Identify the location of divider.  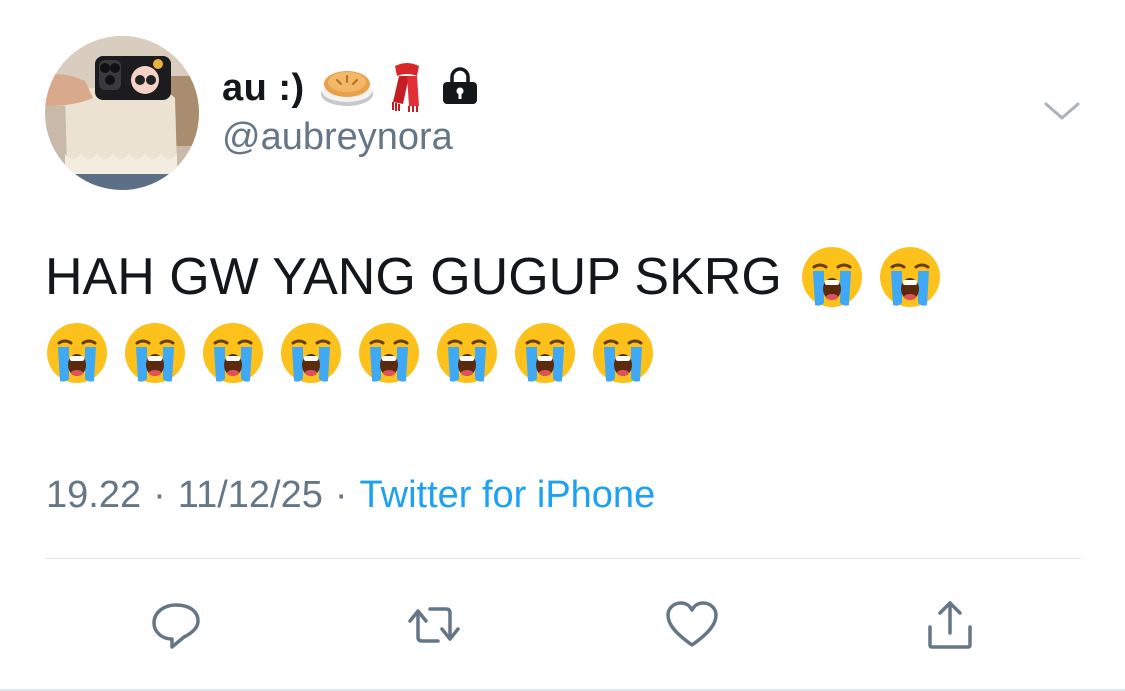
(563, 558).